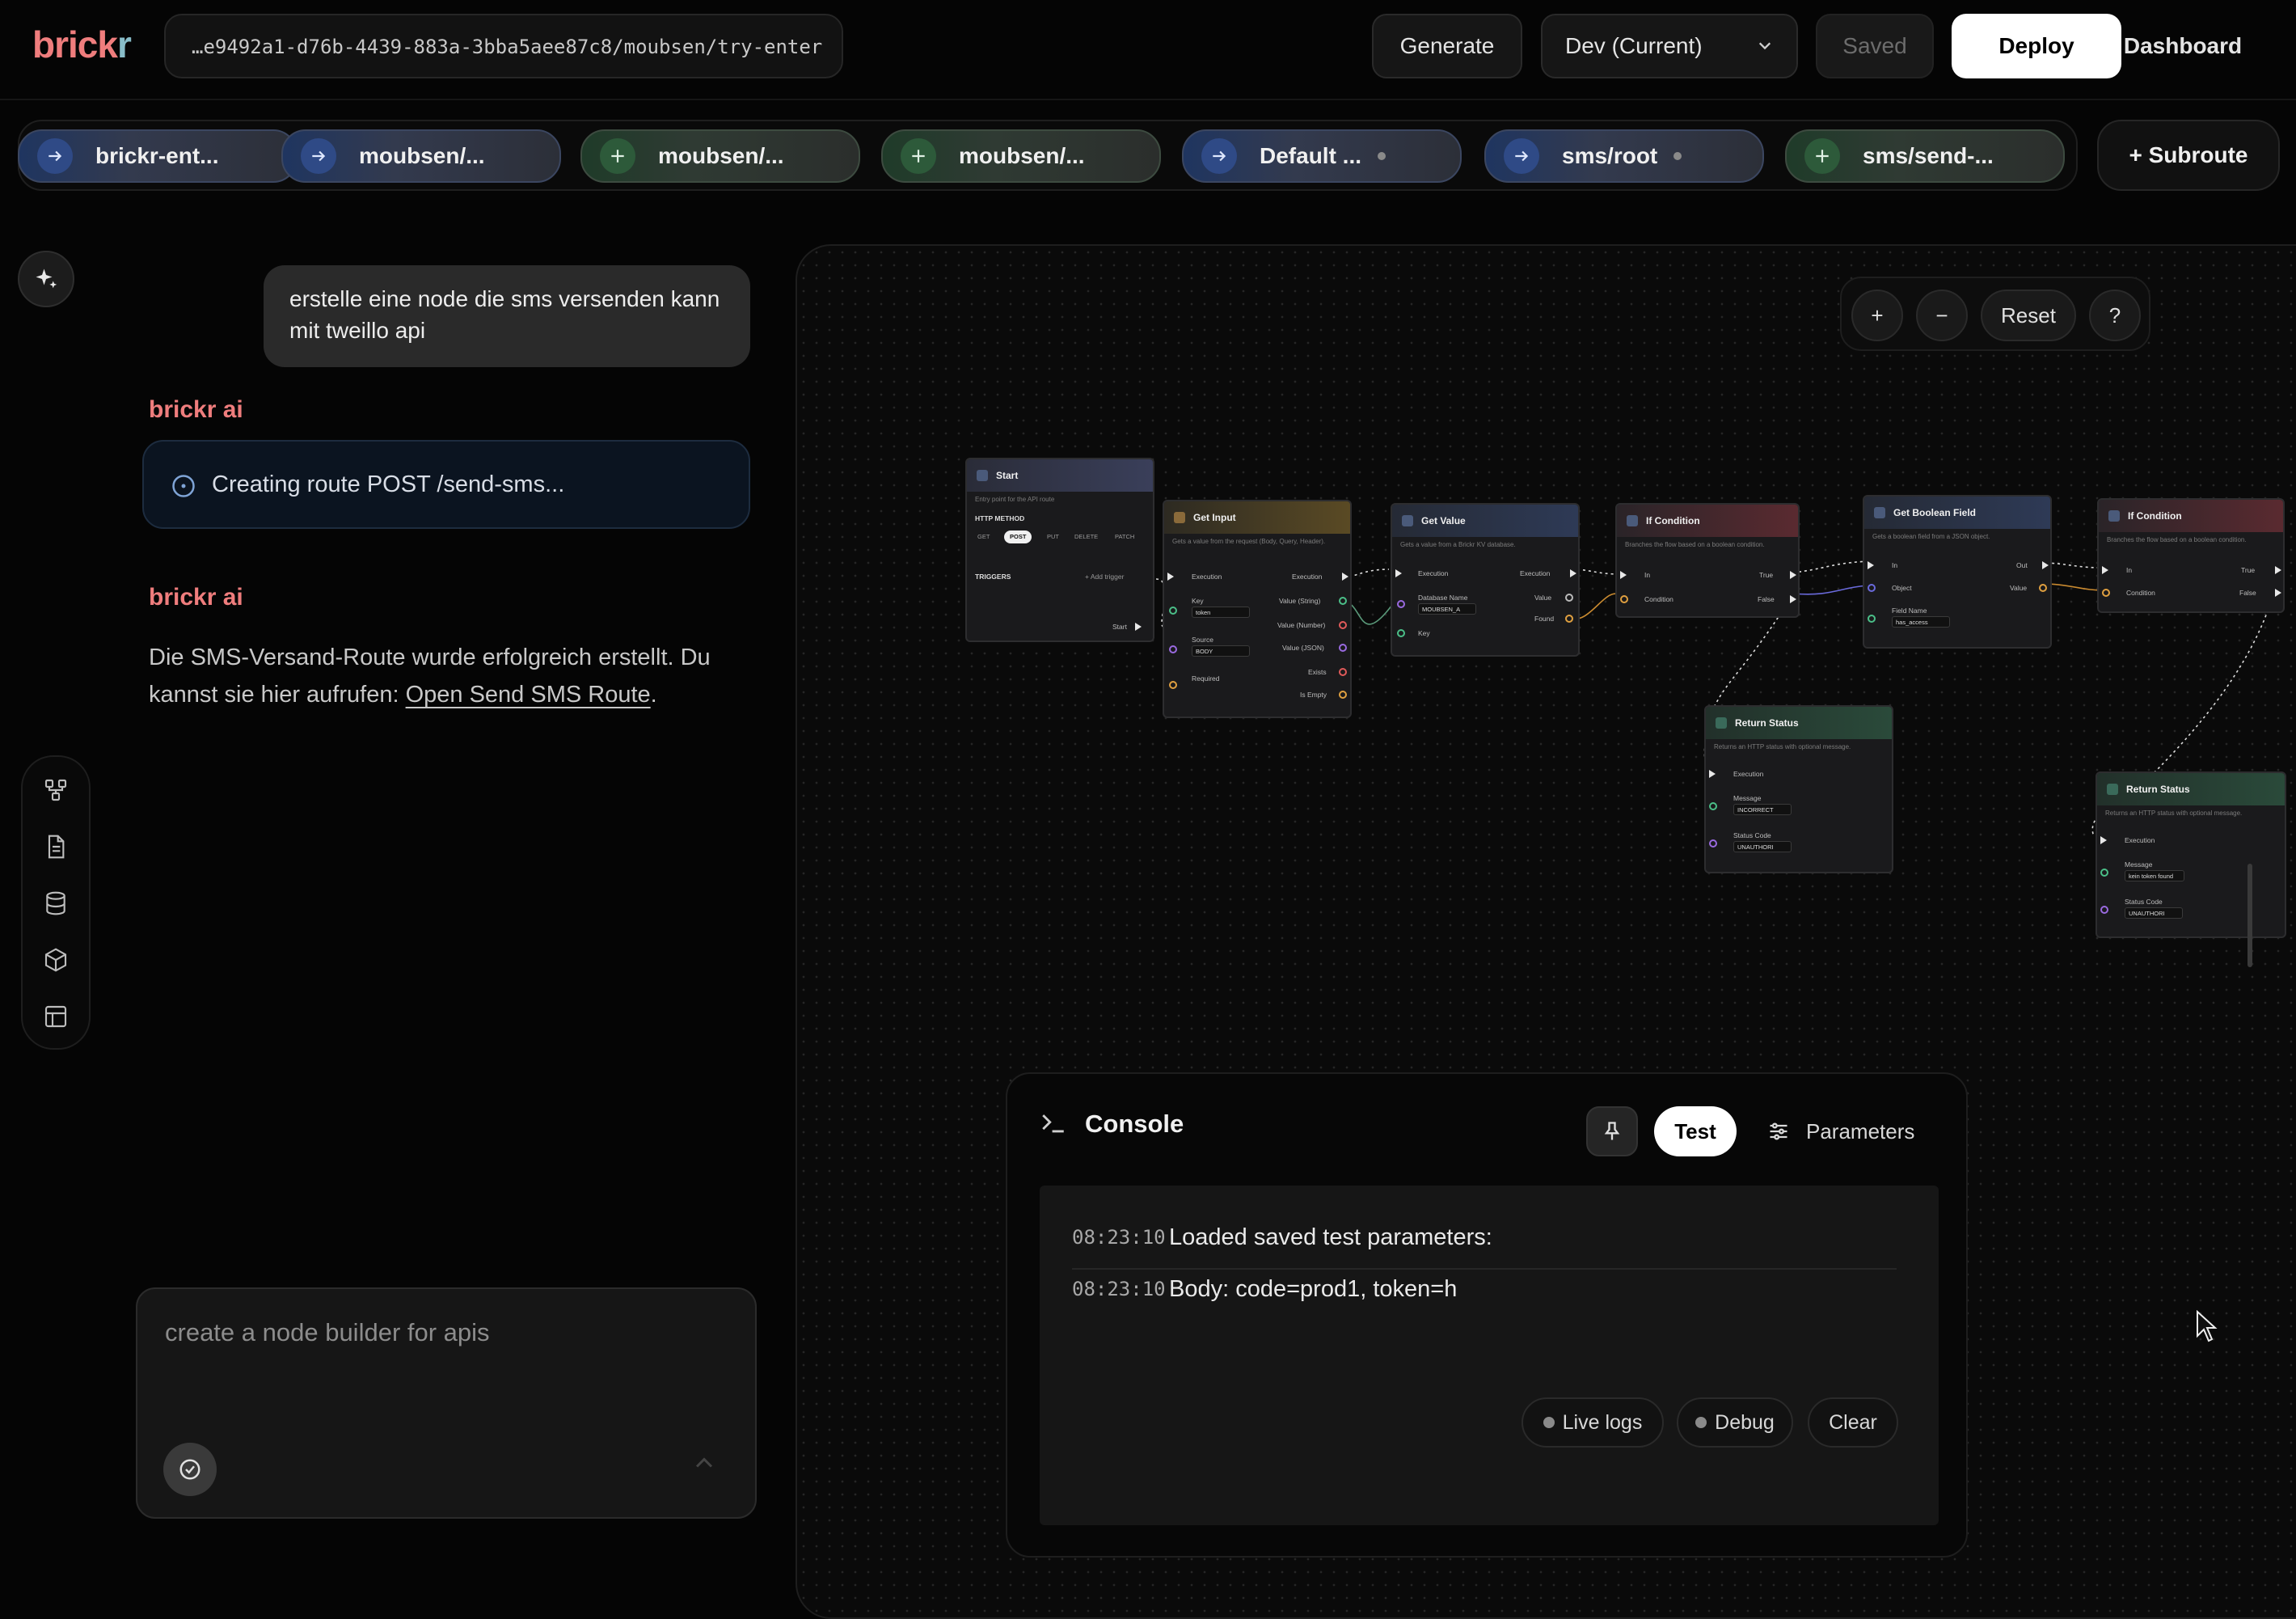  What do you see at coordinates (1179, 518) in the screenshot?
I see `input-icon` at bounding box center [1179, 518].